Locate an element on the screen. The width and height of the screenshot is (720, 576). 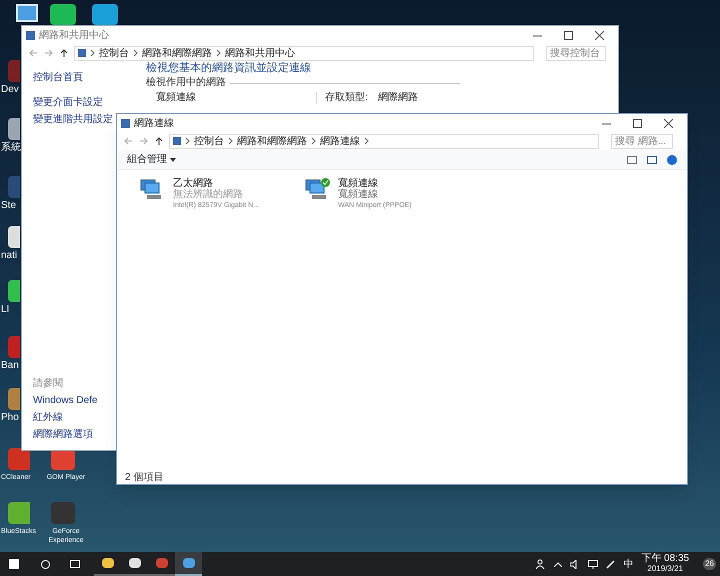
clock-time: 下午 08:35 is located at coordinates (665, 559).